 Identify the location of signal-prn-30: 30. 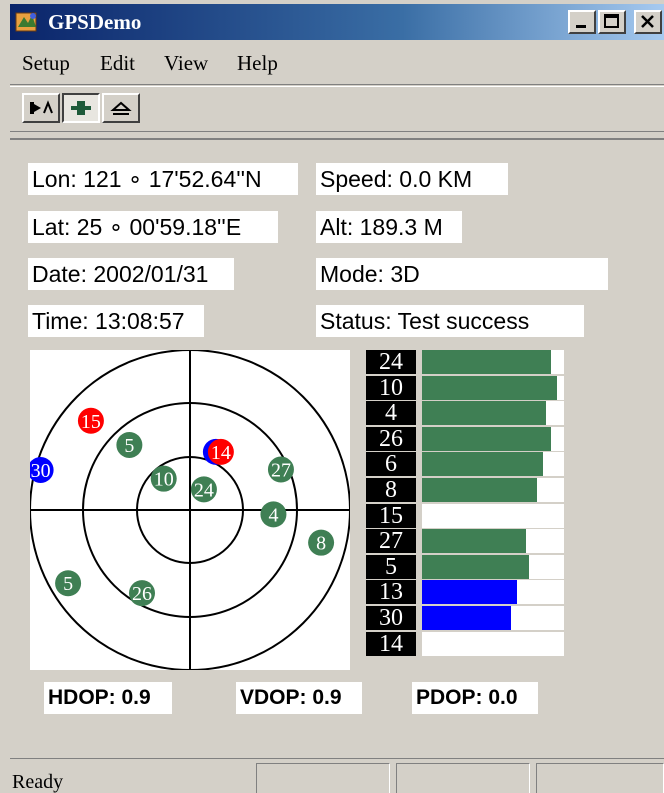
(391, 618).